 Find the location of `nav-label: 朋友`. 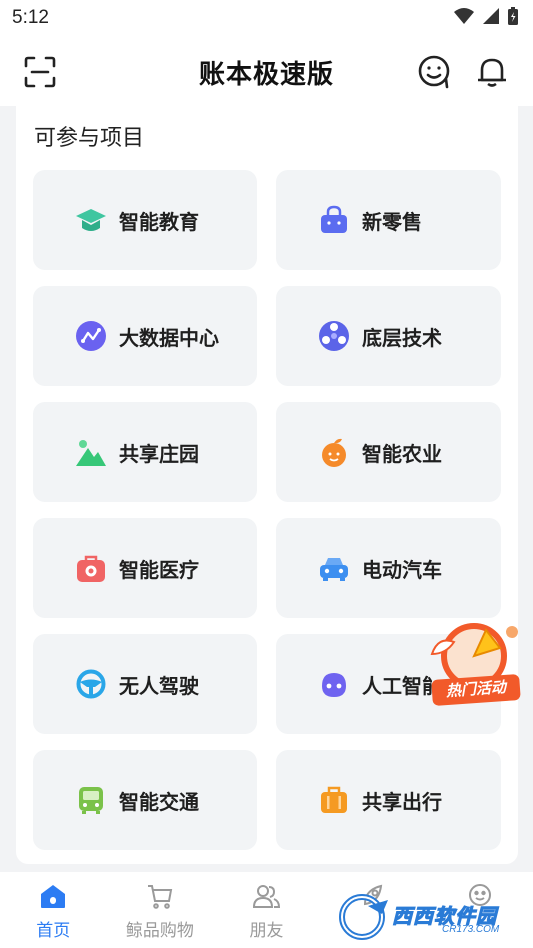

nav-label: 朋友 is located at coordinates (266, 930).